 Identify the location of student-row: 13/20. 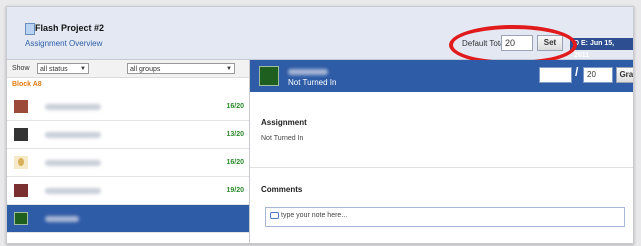
(128, 135).